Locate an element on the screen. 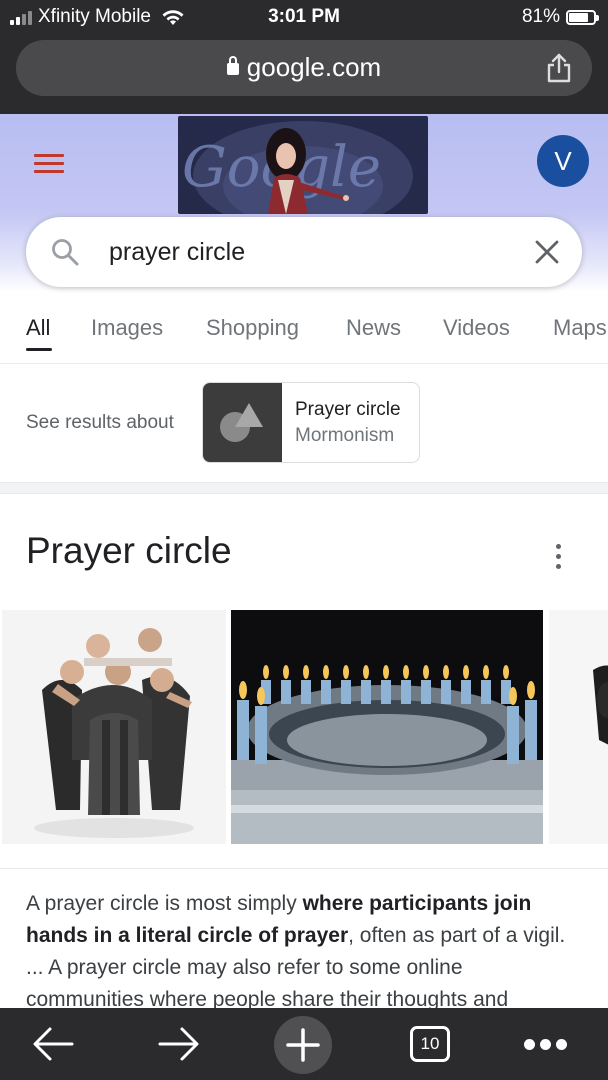  tab-news: News is located at coordinates (373, 328).